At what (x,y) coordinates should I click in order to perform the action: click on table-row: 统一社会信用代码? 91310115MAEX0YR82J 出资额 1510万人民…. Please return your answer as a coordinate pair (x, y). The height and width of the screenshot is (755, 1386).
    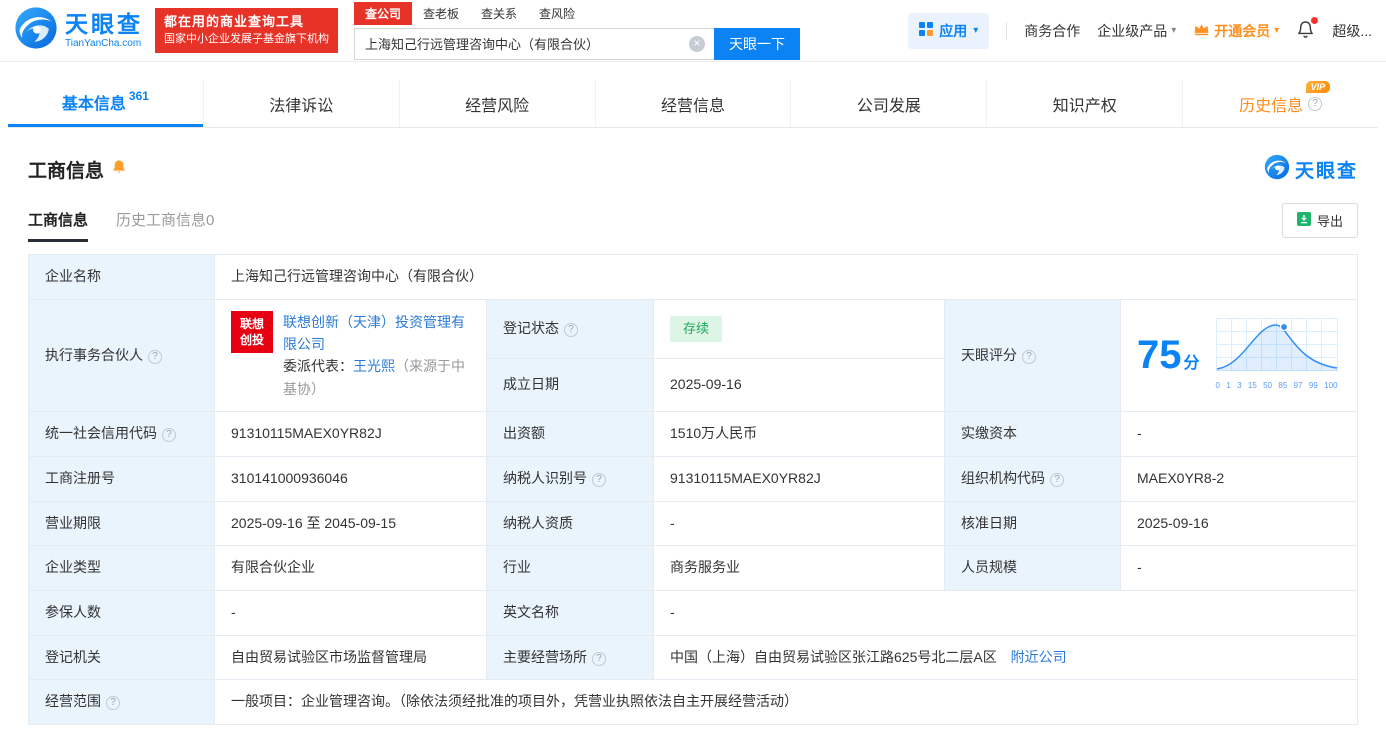
    Looking at the image, I should click on (693, 434).